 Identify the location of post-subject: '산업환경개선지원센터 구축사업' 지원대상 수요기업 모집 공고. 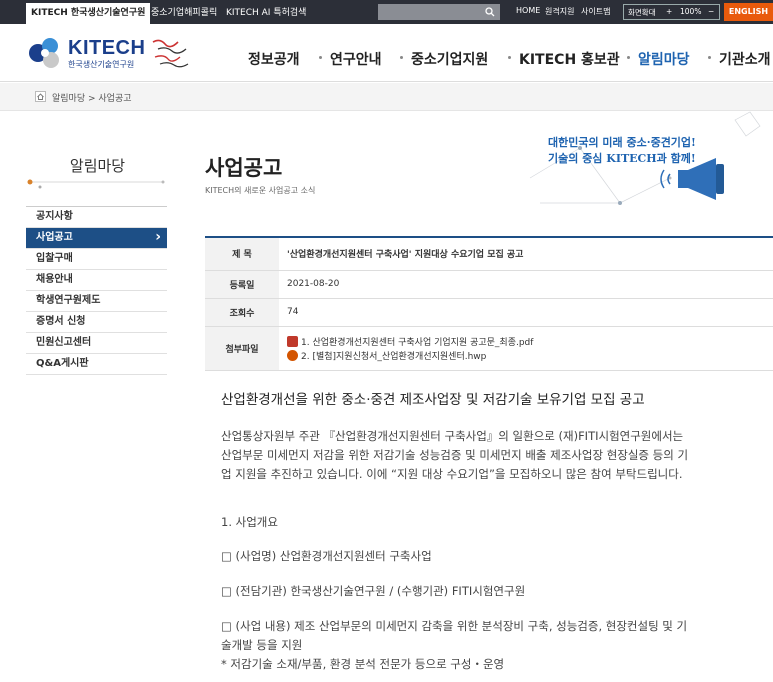
(526, 254).